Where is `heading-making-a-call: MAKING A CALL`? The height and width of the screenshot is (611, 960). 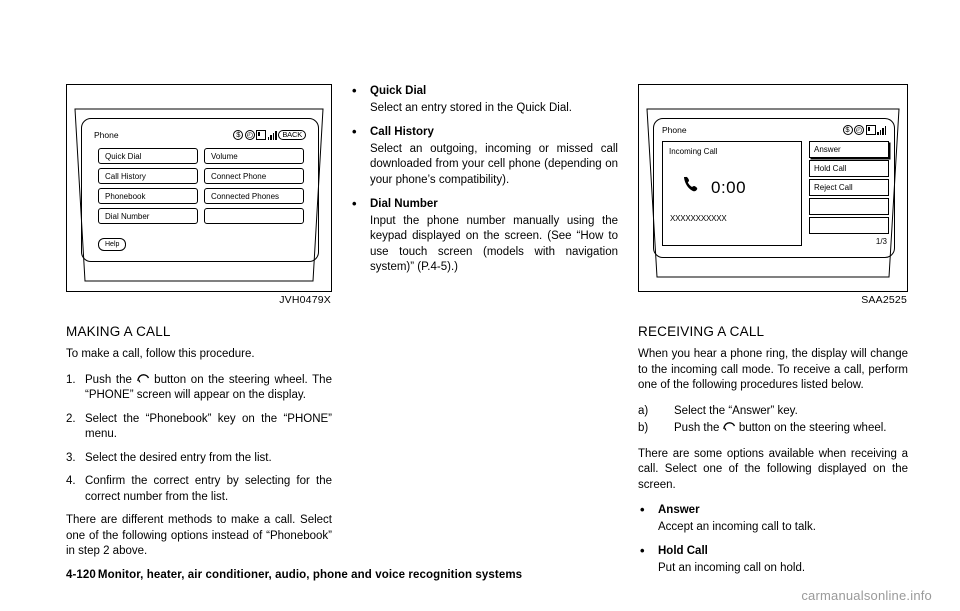 heading-making-a-call: MAKING A CALL is located at coordinates (118, 331).